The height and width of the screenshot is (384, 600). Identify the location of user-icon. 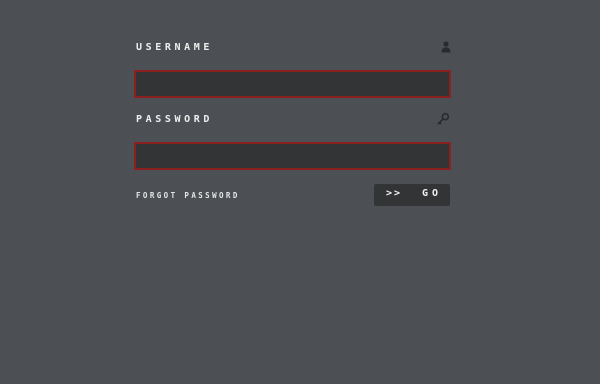
(446, 46).